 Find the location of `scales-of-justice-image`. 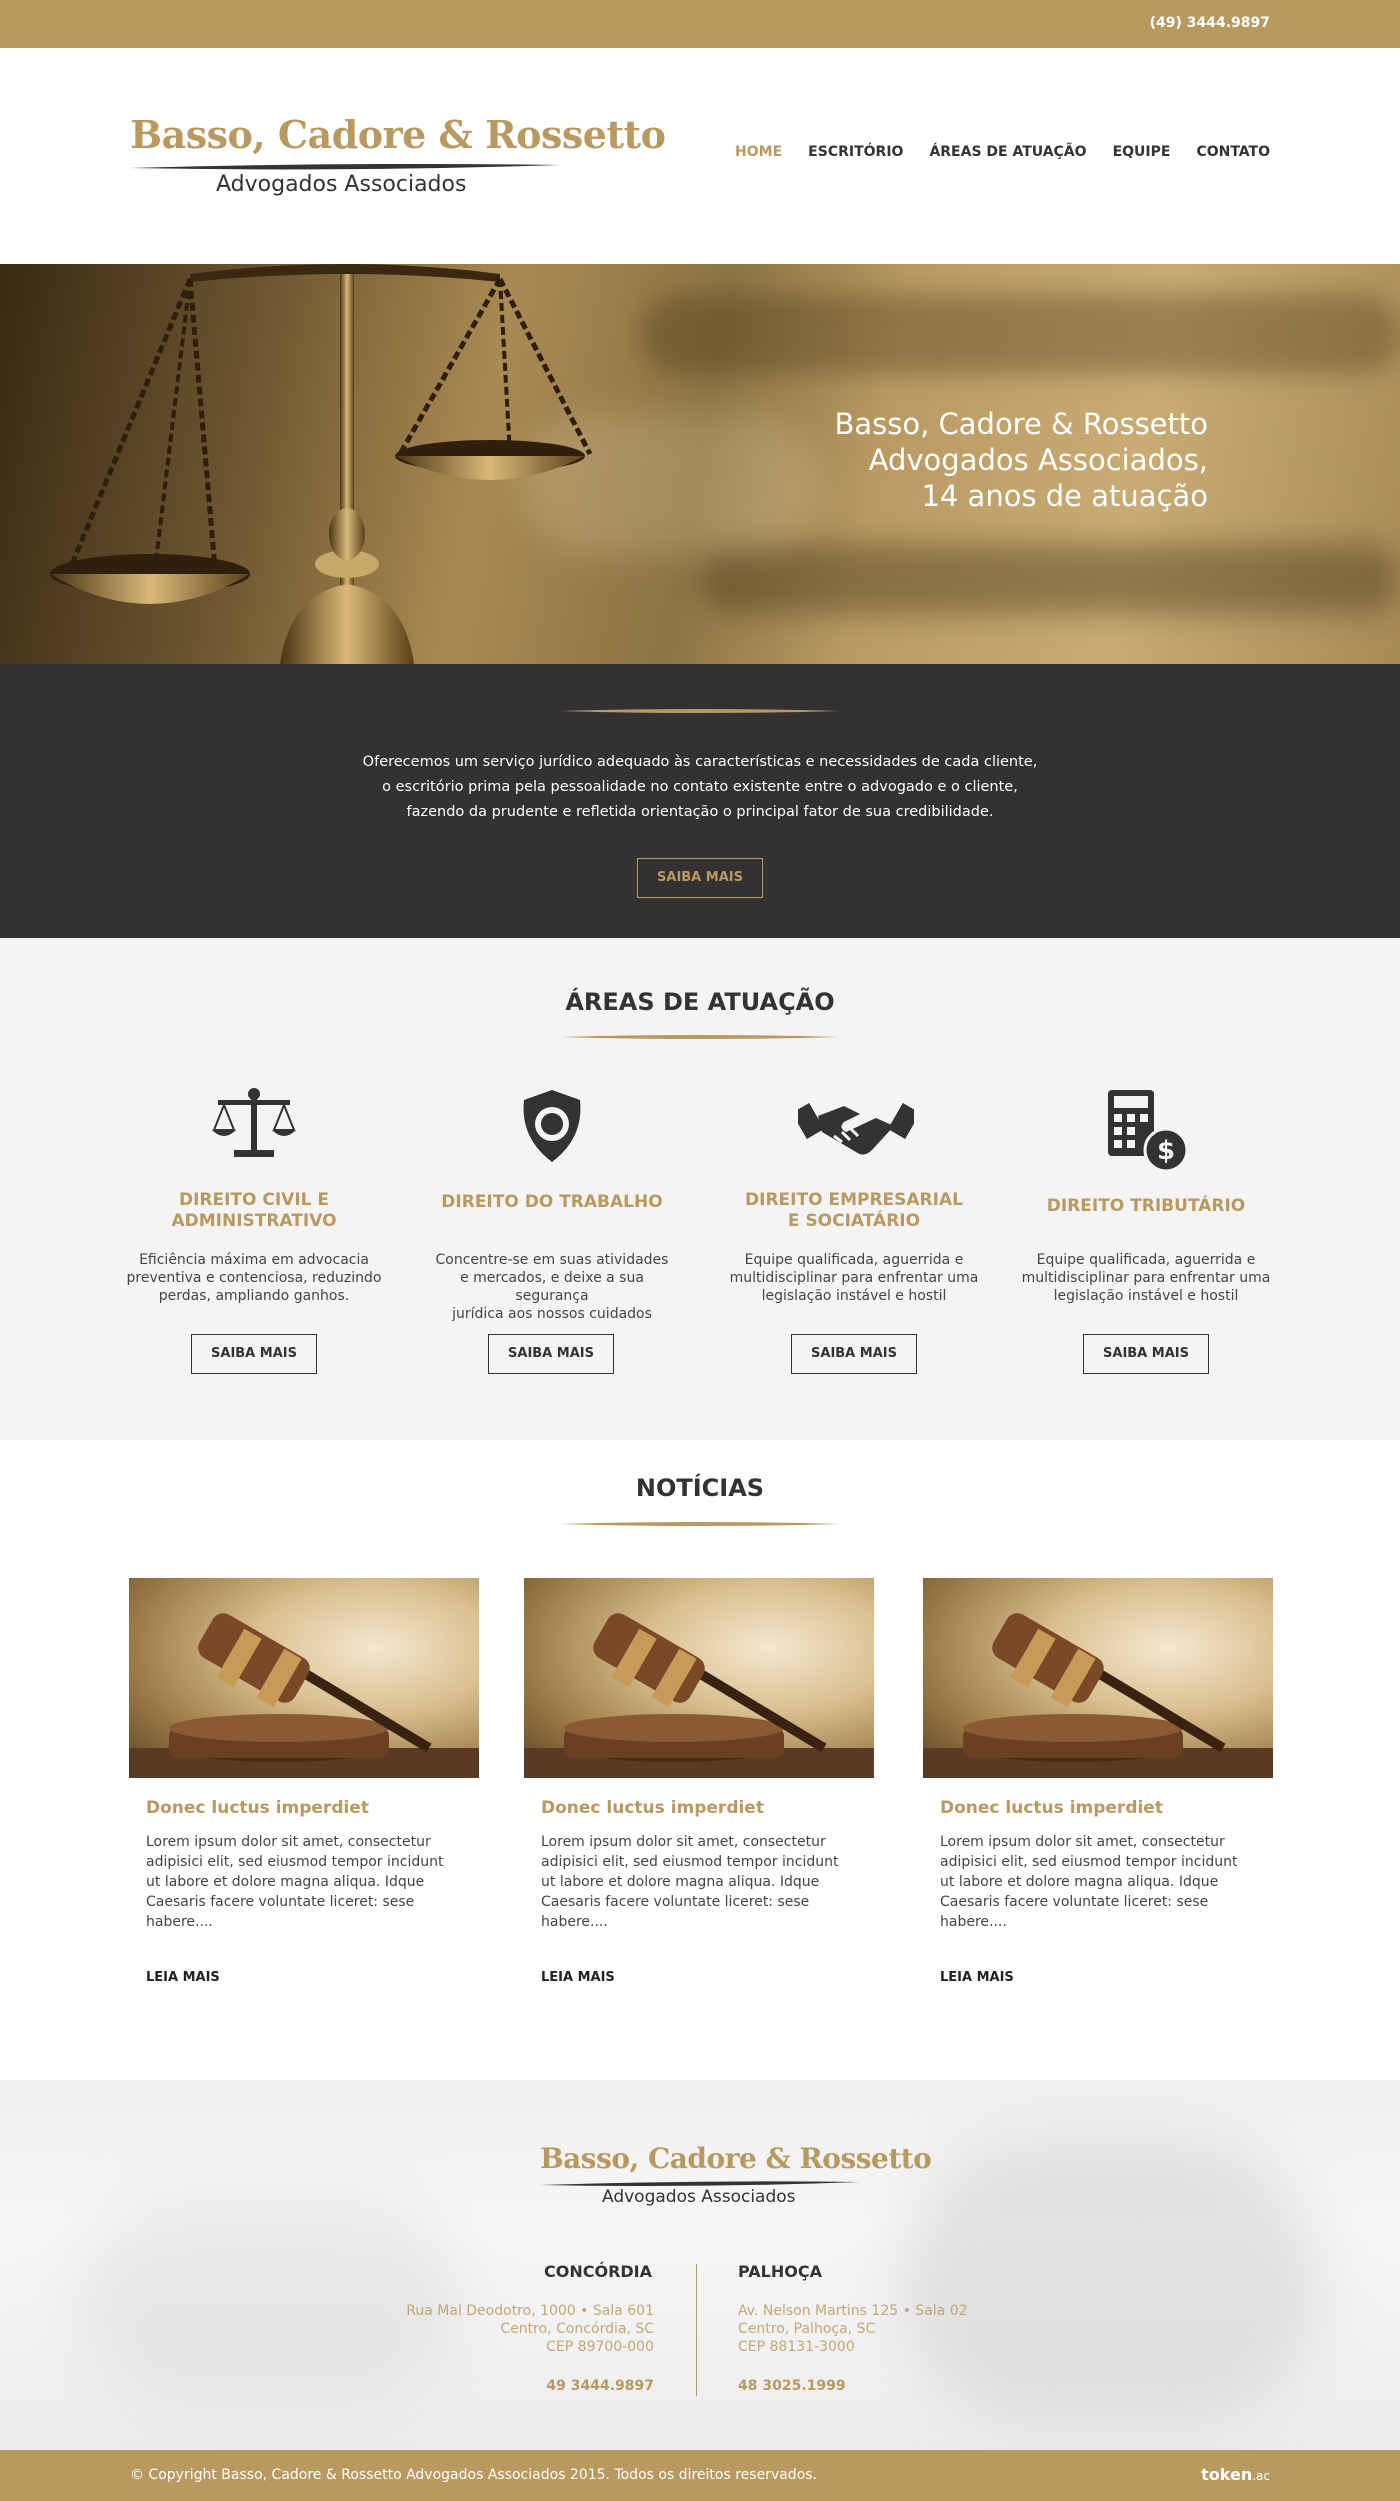

scales-of-justice-image is located at coordinates (321, 464).